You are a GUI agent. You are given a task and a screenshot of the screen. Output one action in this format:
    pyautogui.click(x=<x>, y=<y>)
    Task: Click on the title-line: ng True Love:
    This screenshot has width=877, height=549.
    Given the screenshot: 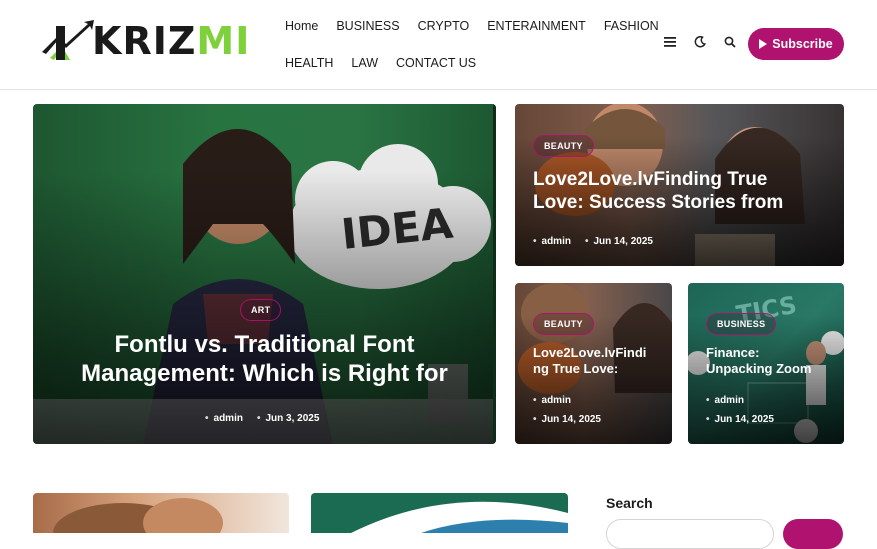 What is the action you would take?
    pyautogui.click(x=576, y=368)
    